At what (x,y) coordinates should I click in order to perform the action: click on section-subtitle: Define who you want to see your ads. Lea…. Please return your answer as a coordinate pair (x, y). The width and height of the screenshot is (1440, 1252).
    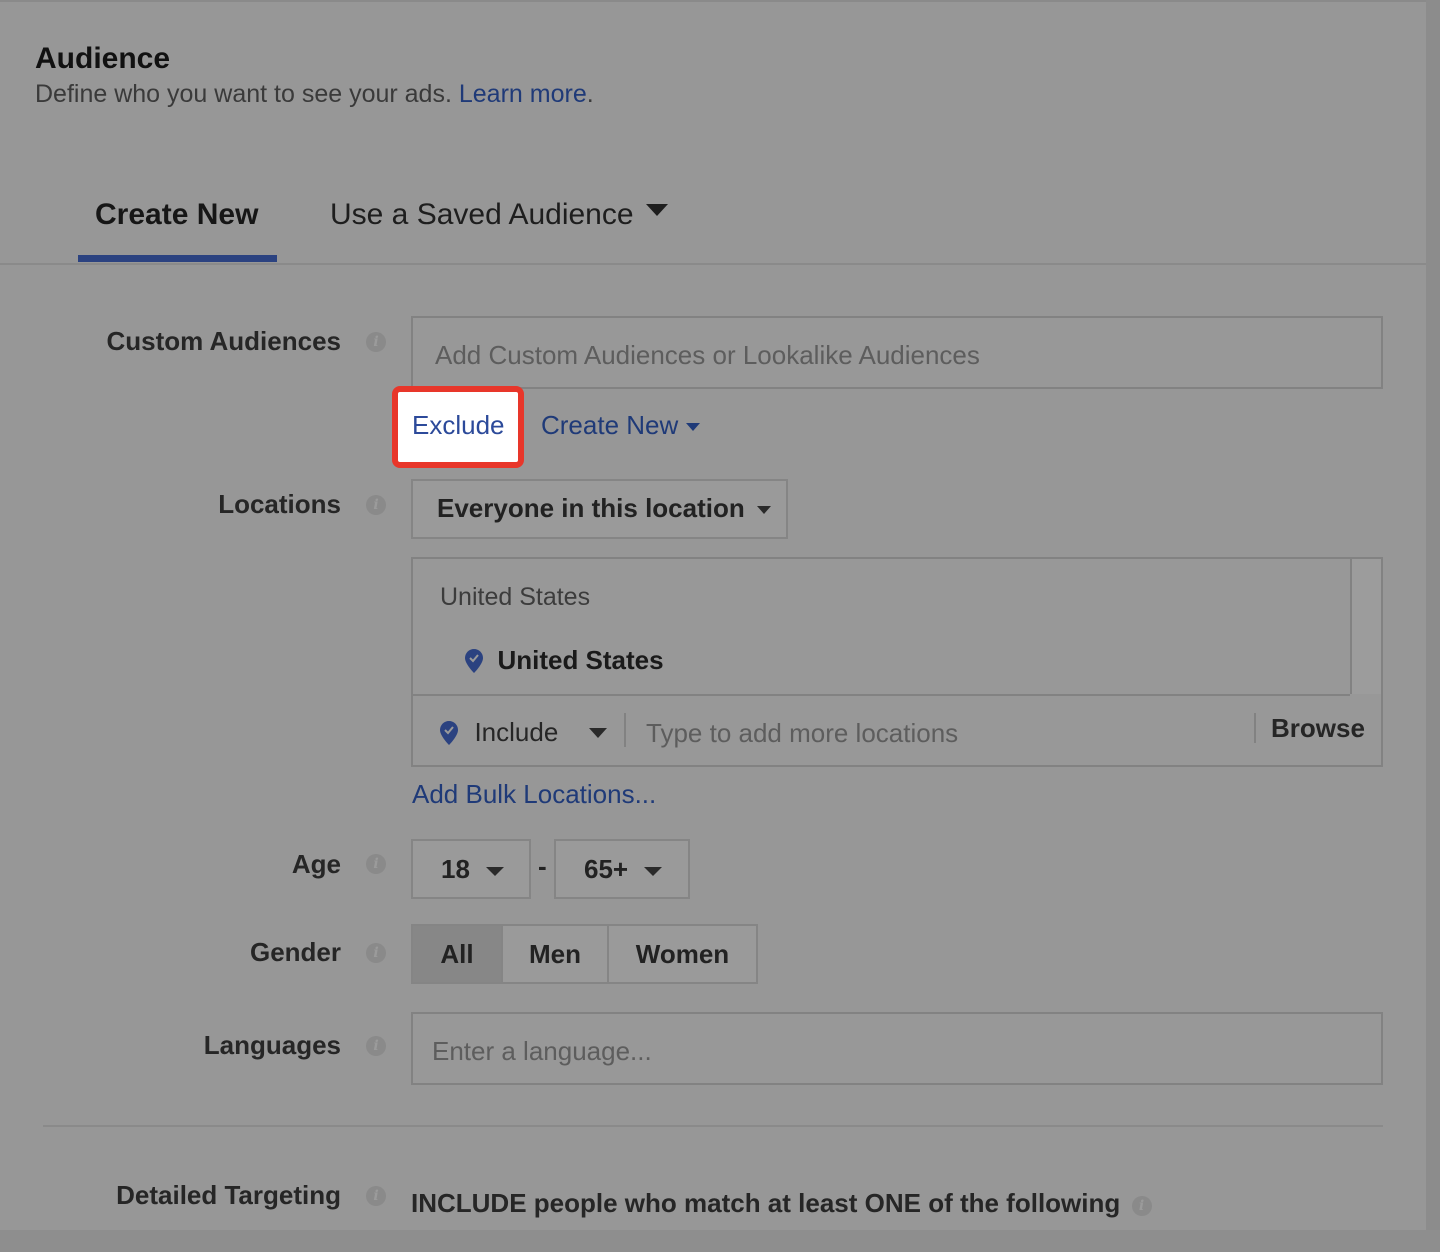
    Looking at the image, I should click on (314, 94).